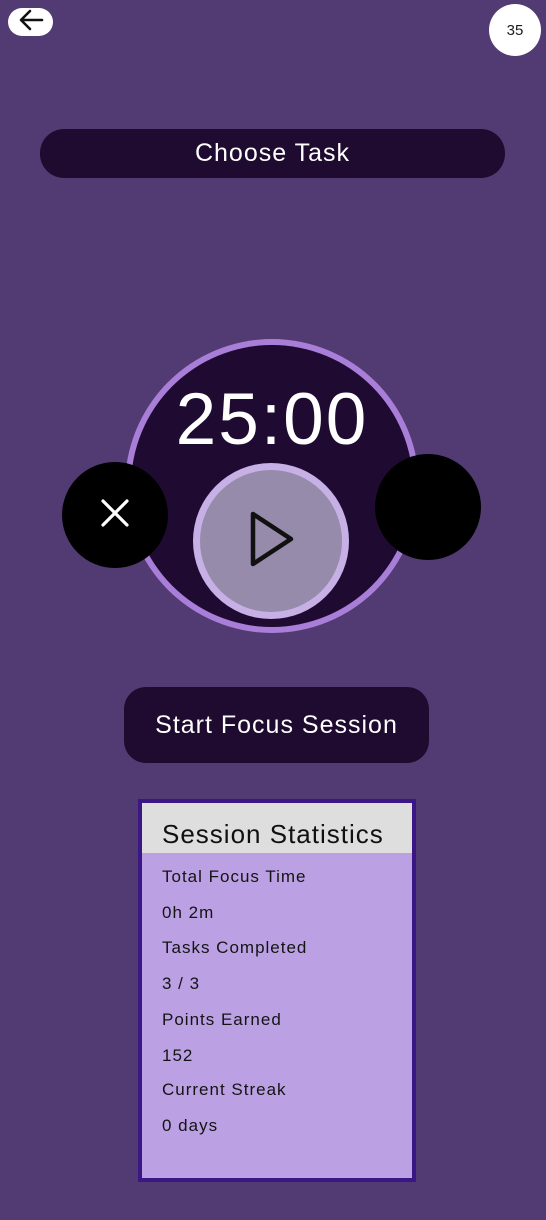  What do you see at coordinates (234, 876) in the screenshot?
I see `stat-label-focus-time: Total Focus Time` at bounding box center [234, 876].